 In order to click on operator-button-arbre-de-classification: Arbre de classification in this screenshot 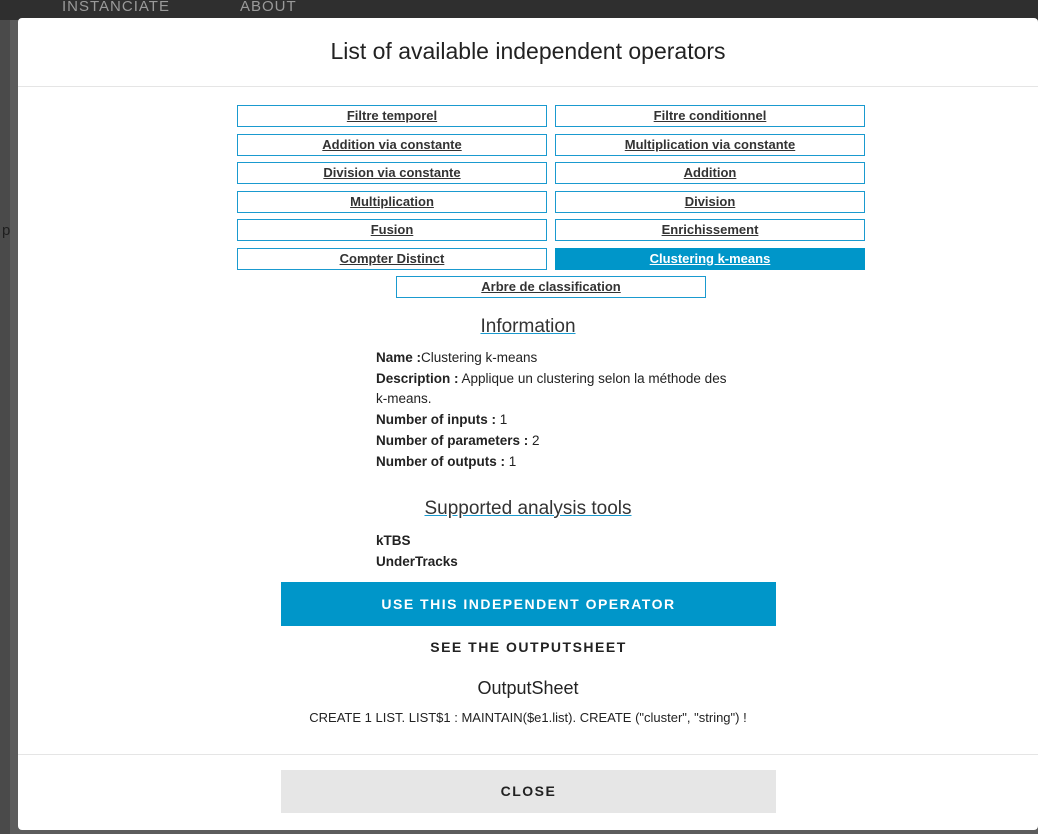, I will do `click(551, 287)`.